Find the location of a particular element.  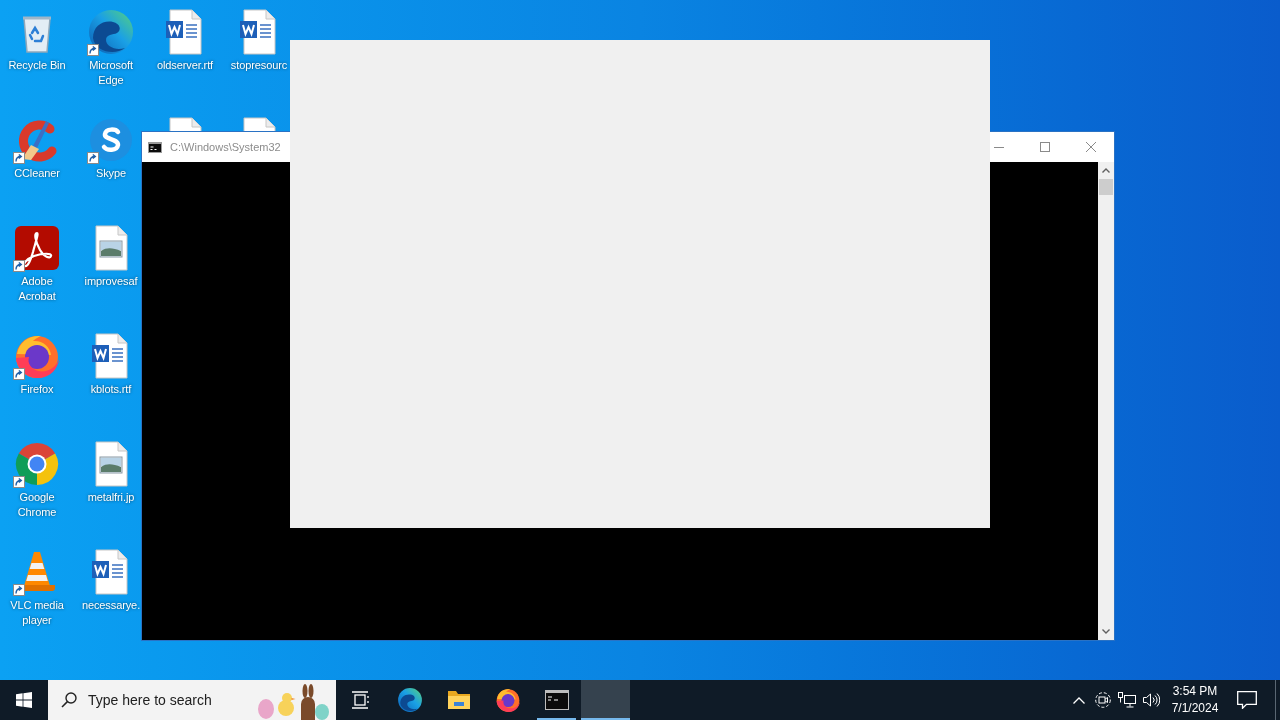

desktop-item: stopresourc is located at coordinates (259, 40).